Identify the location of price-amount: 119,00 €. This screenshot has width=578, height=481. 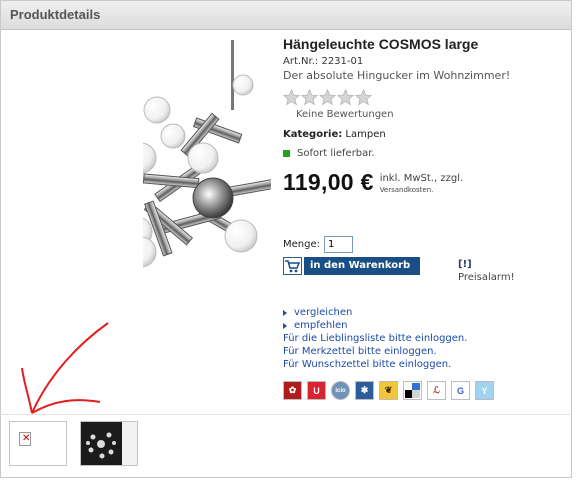
(328, 182).